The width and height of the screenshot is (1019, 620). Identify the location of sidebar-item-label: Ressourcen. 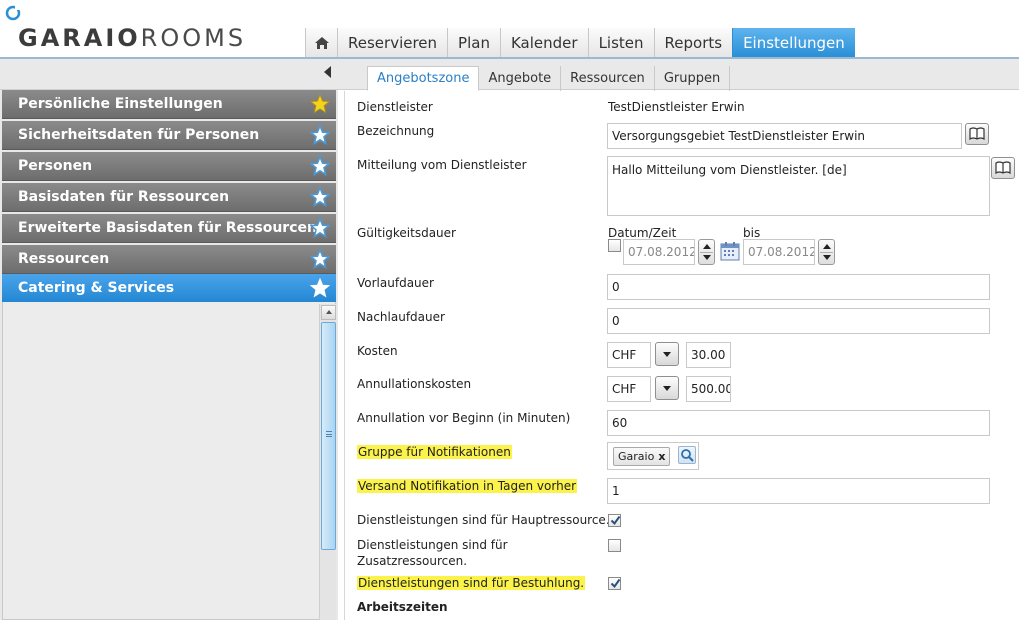
(64, 259).